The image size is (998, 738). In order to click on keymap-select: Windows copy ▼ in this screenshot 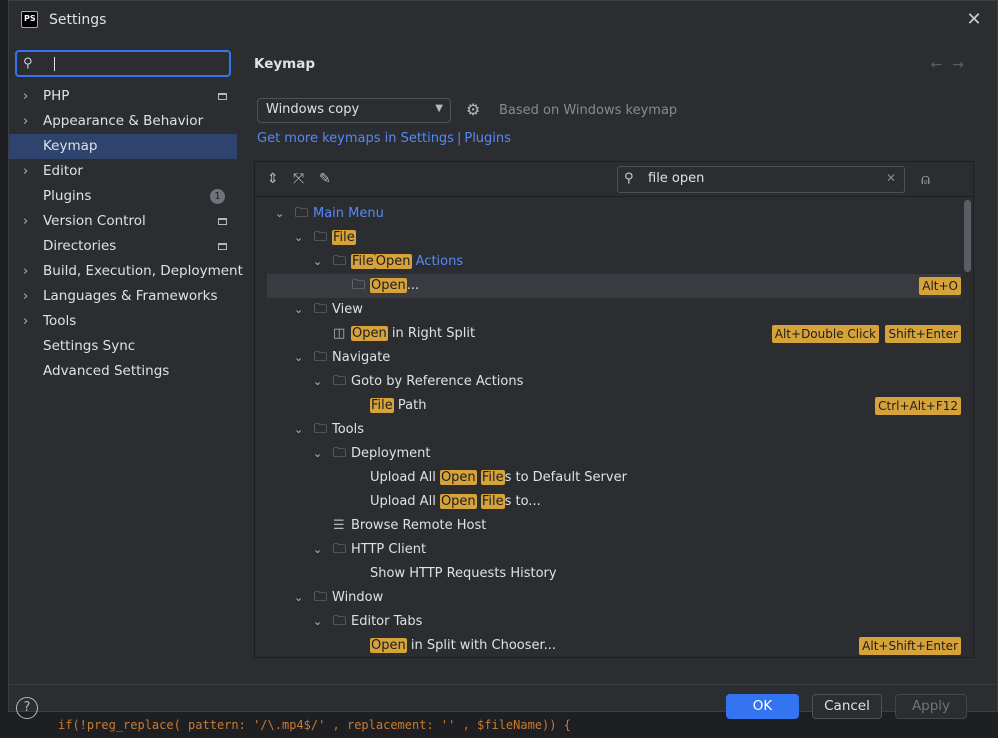, I will do `click(354, 110)`.